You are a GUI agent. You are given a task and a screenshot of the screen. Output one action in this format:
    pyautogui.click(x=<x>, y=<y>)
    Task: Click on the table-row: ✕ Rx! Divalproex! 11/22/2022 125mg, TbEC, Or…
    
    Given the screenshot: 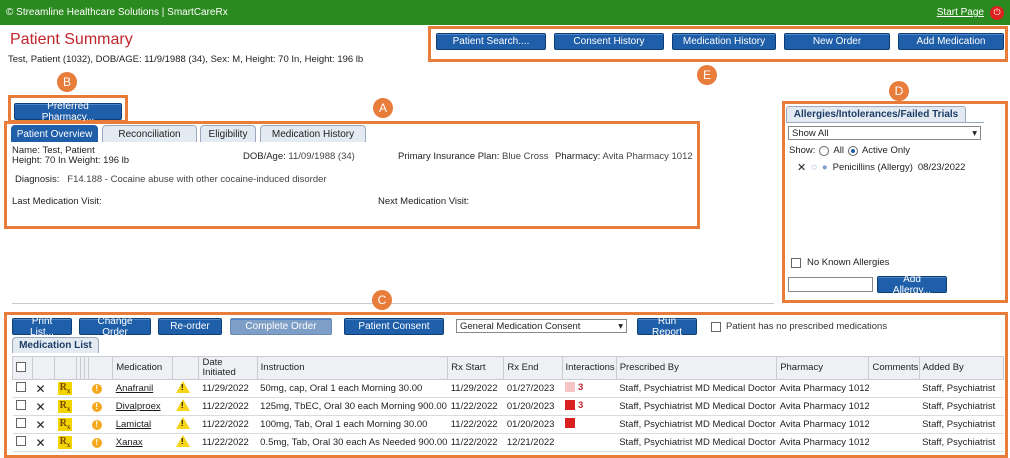 What is the action you would take?
    pyautogui.click(x=508, y=406)
    